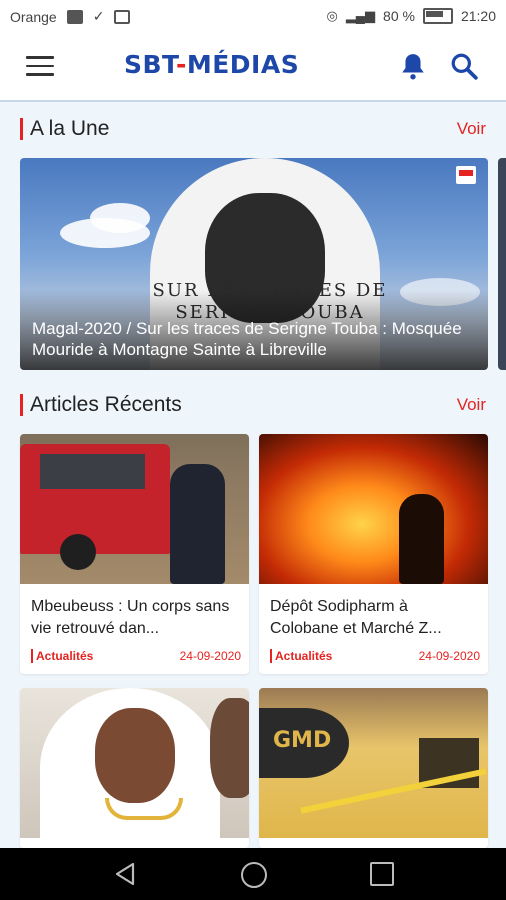  What do you see at coordinates (332, 15) in the screenshot?
I see `hotspot-icon: ◎` at bounding box center [332, 15].